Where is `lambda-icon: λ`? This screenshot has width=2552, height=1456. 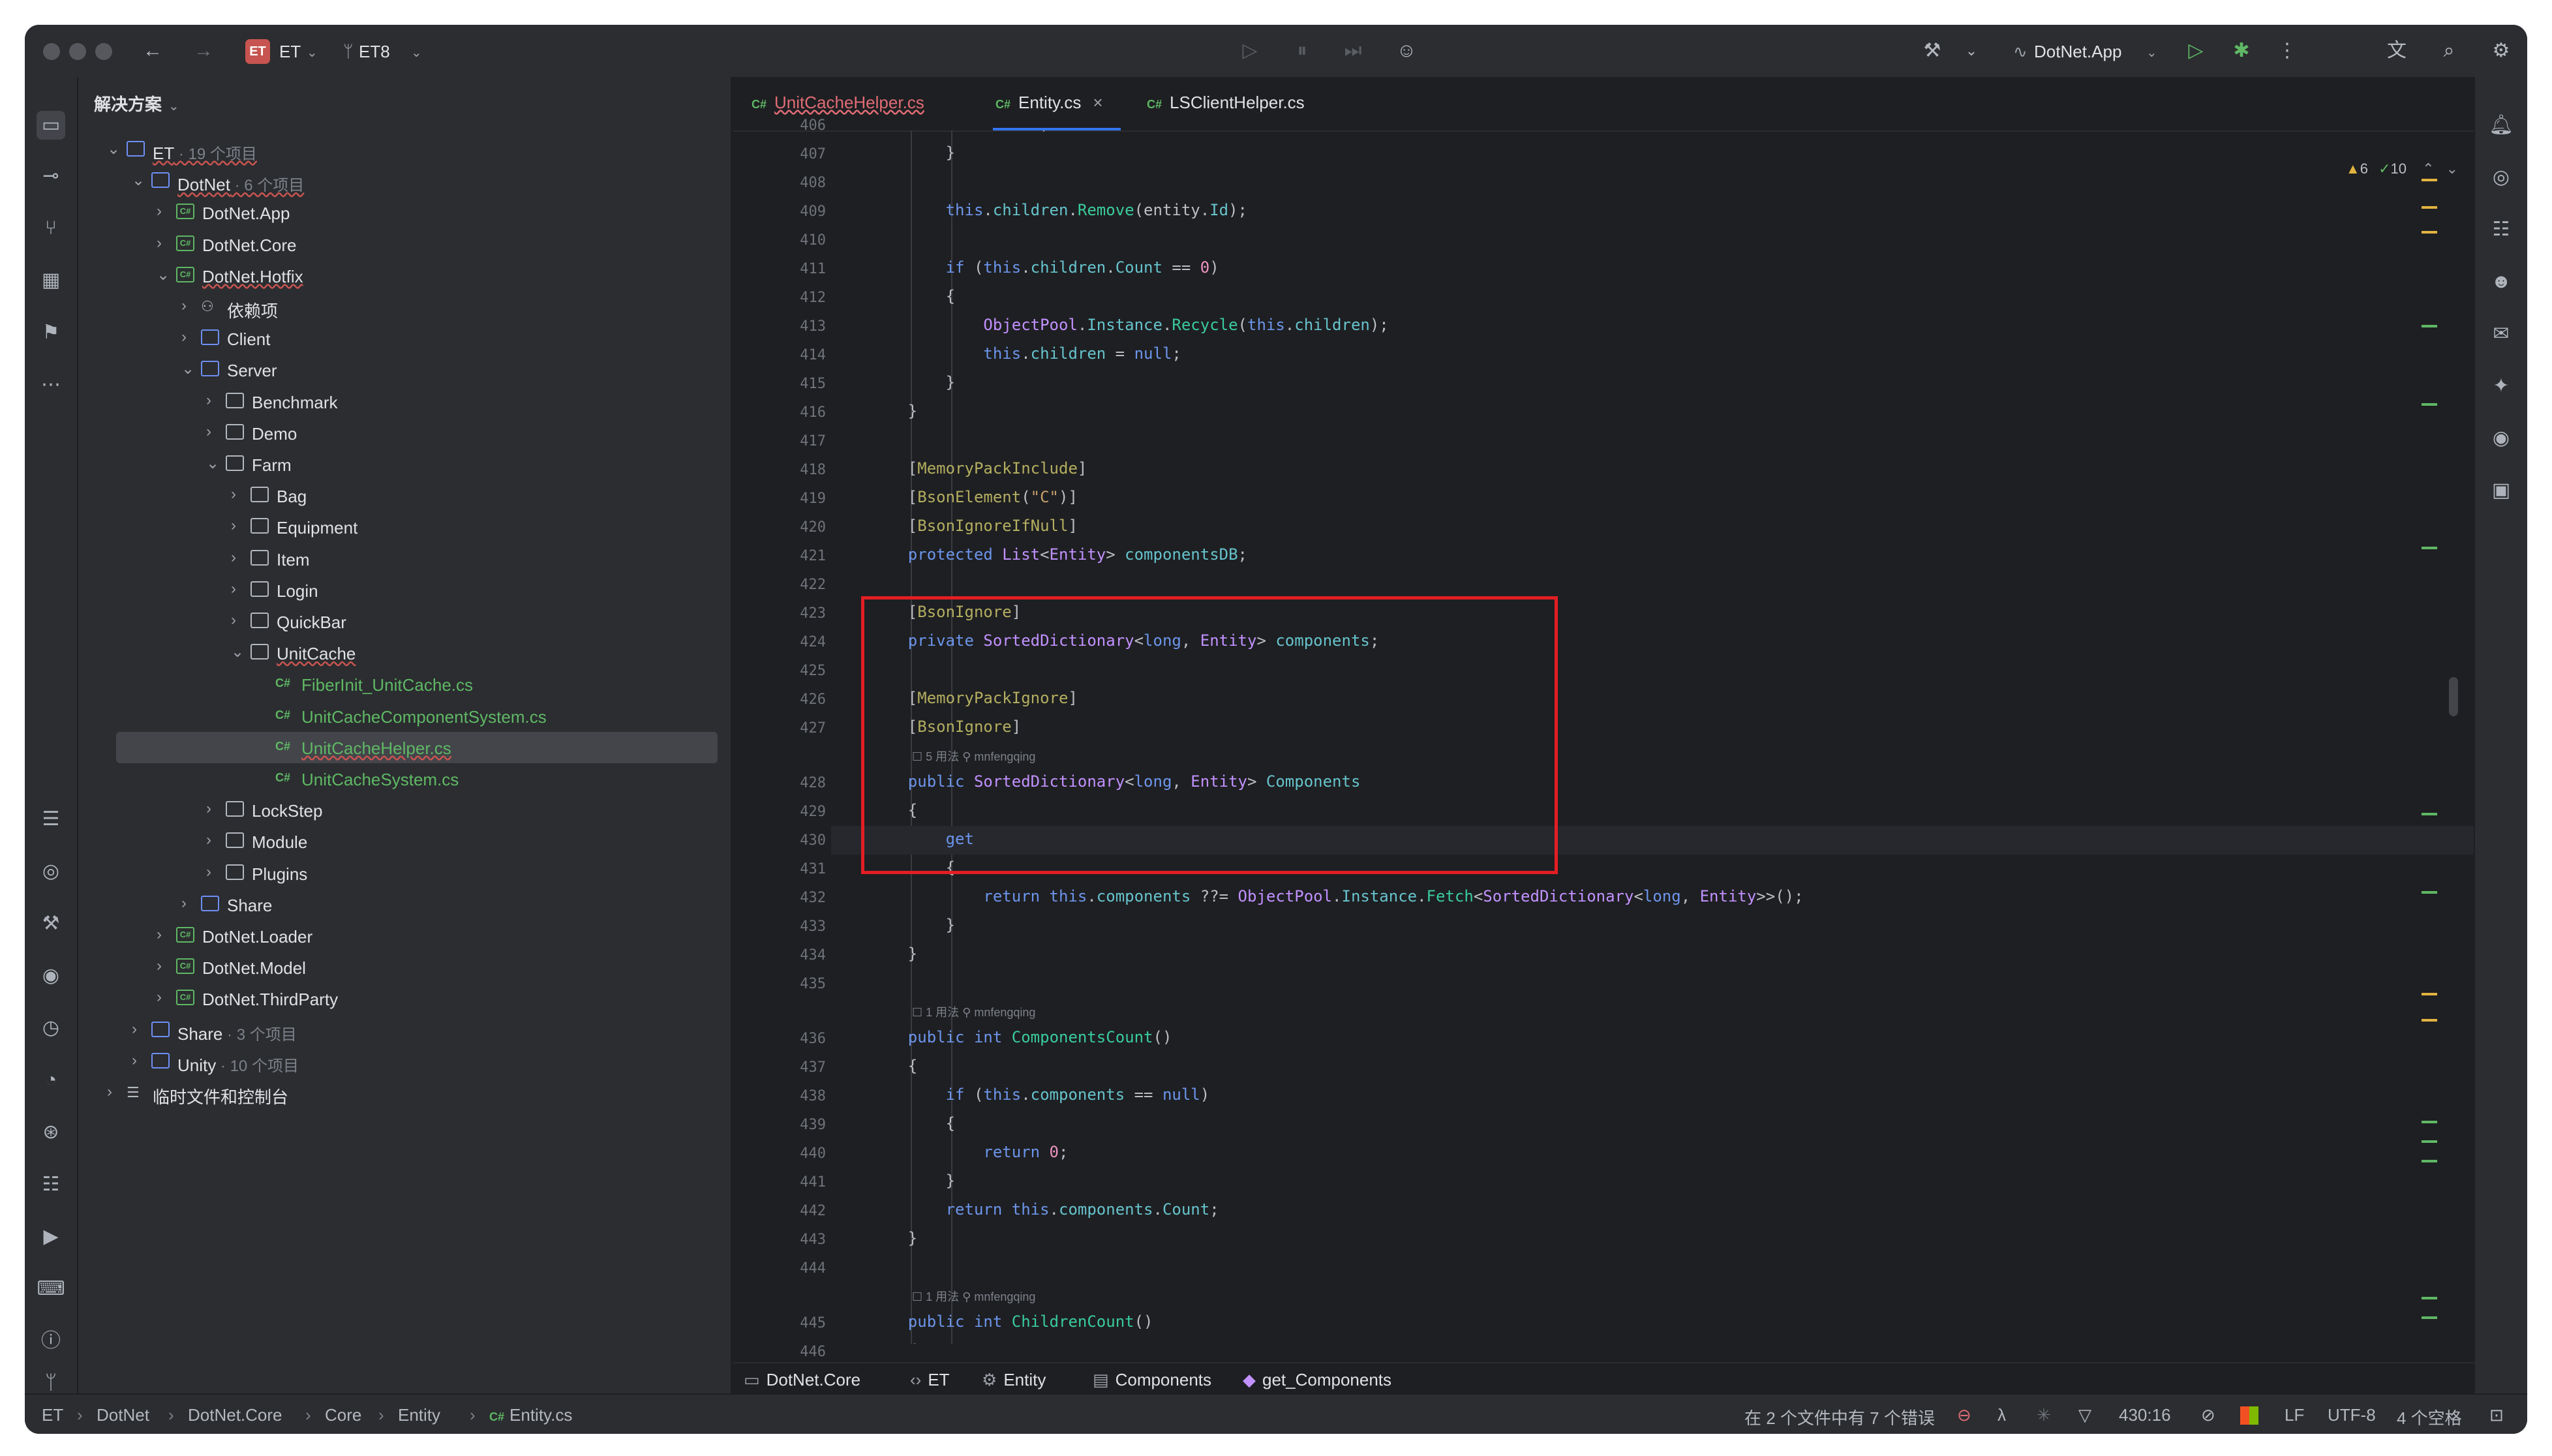
lambda-icon: λ is located at coordinates (2002, 1415).